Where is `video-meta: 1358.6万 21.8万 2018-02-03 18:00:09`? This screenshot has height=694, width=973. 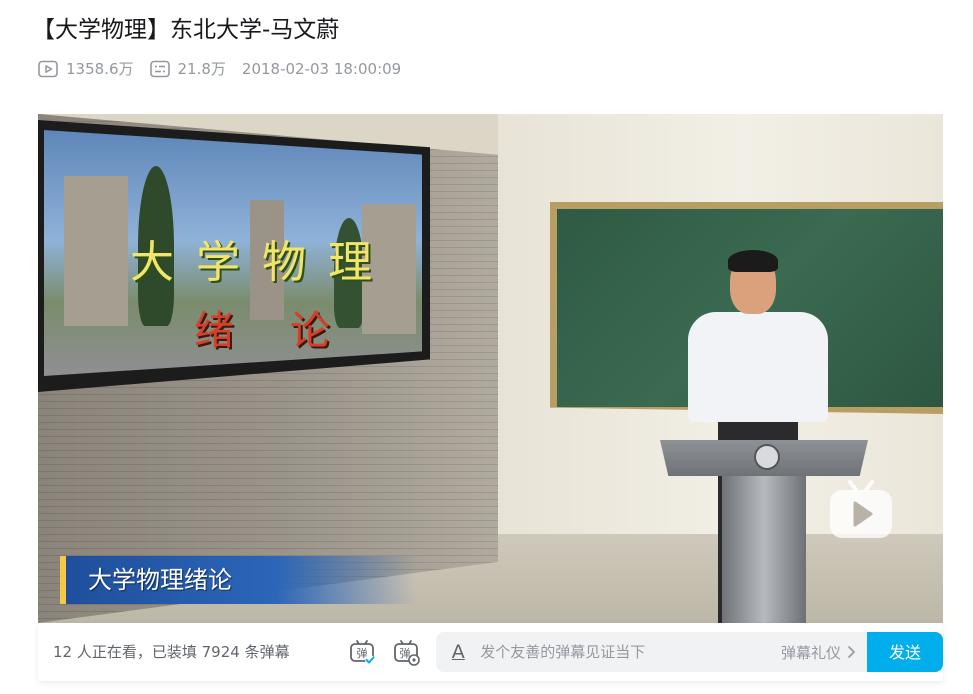
video-meta: 1358.6万 21.8万 2018-02-03 18:00:09 is located at coordinates (227, 69).